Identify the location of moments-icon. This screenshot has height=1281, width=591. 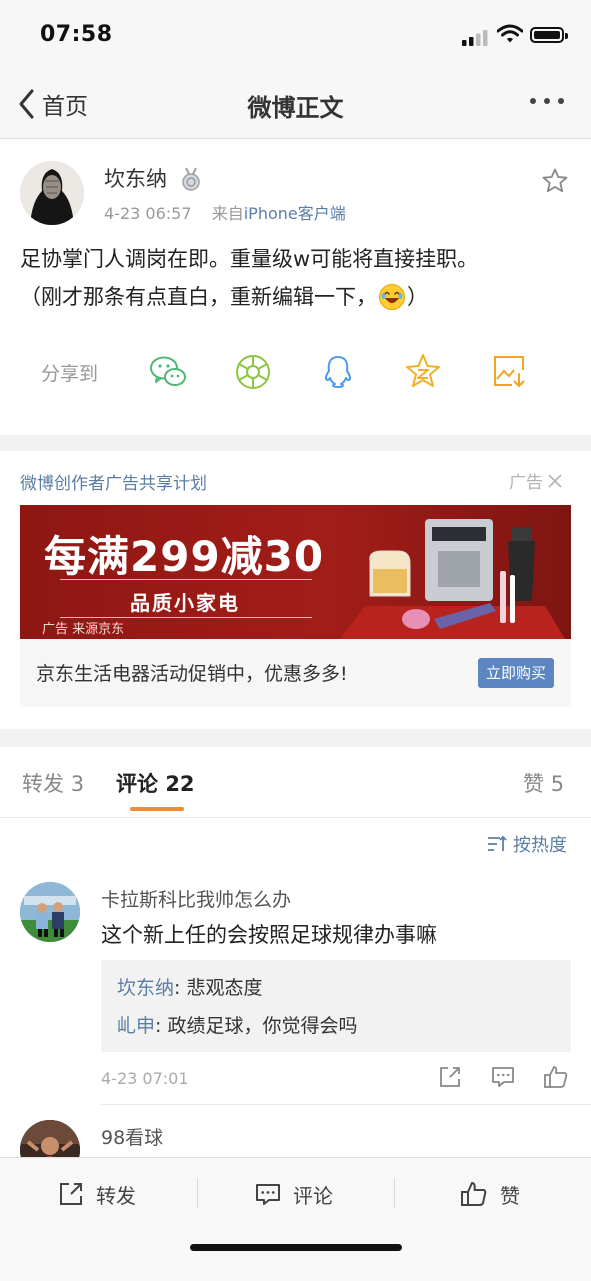
(253, 372).